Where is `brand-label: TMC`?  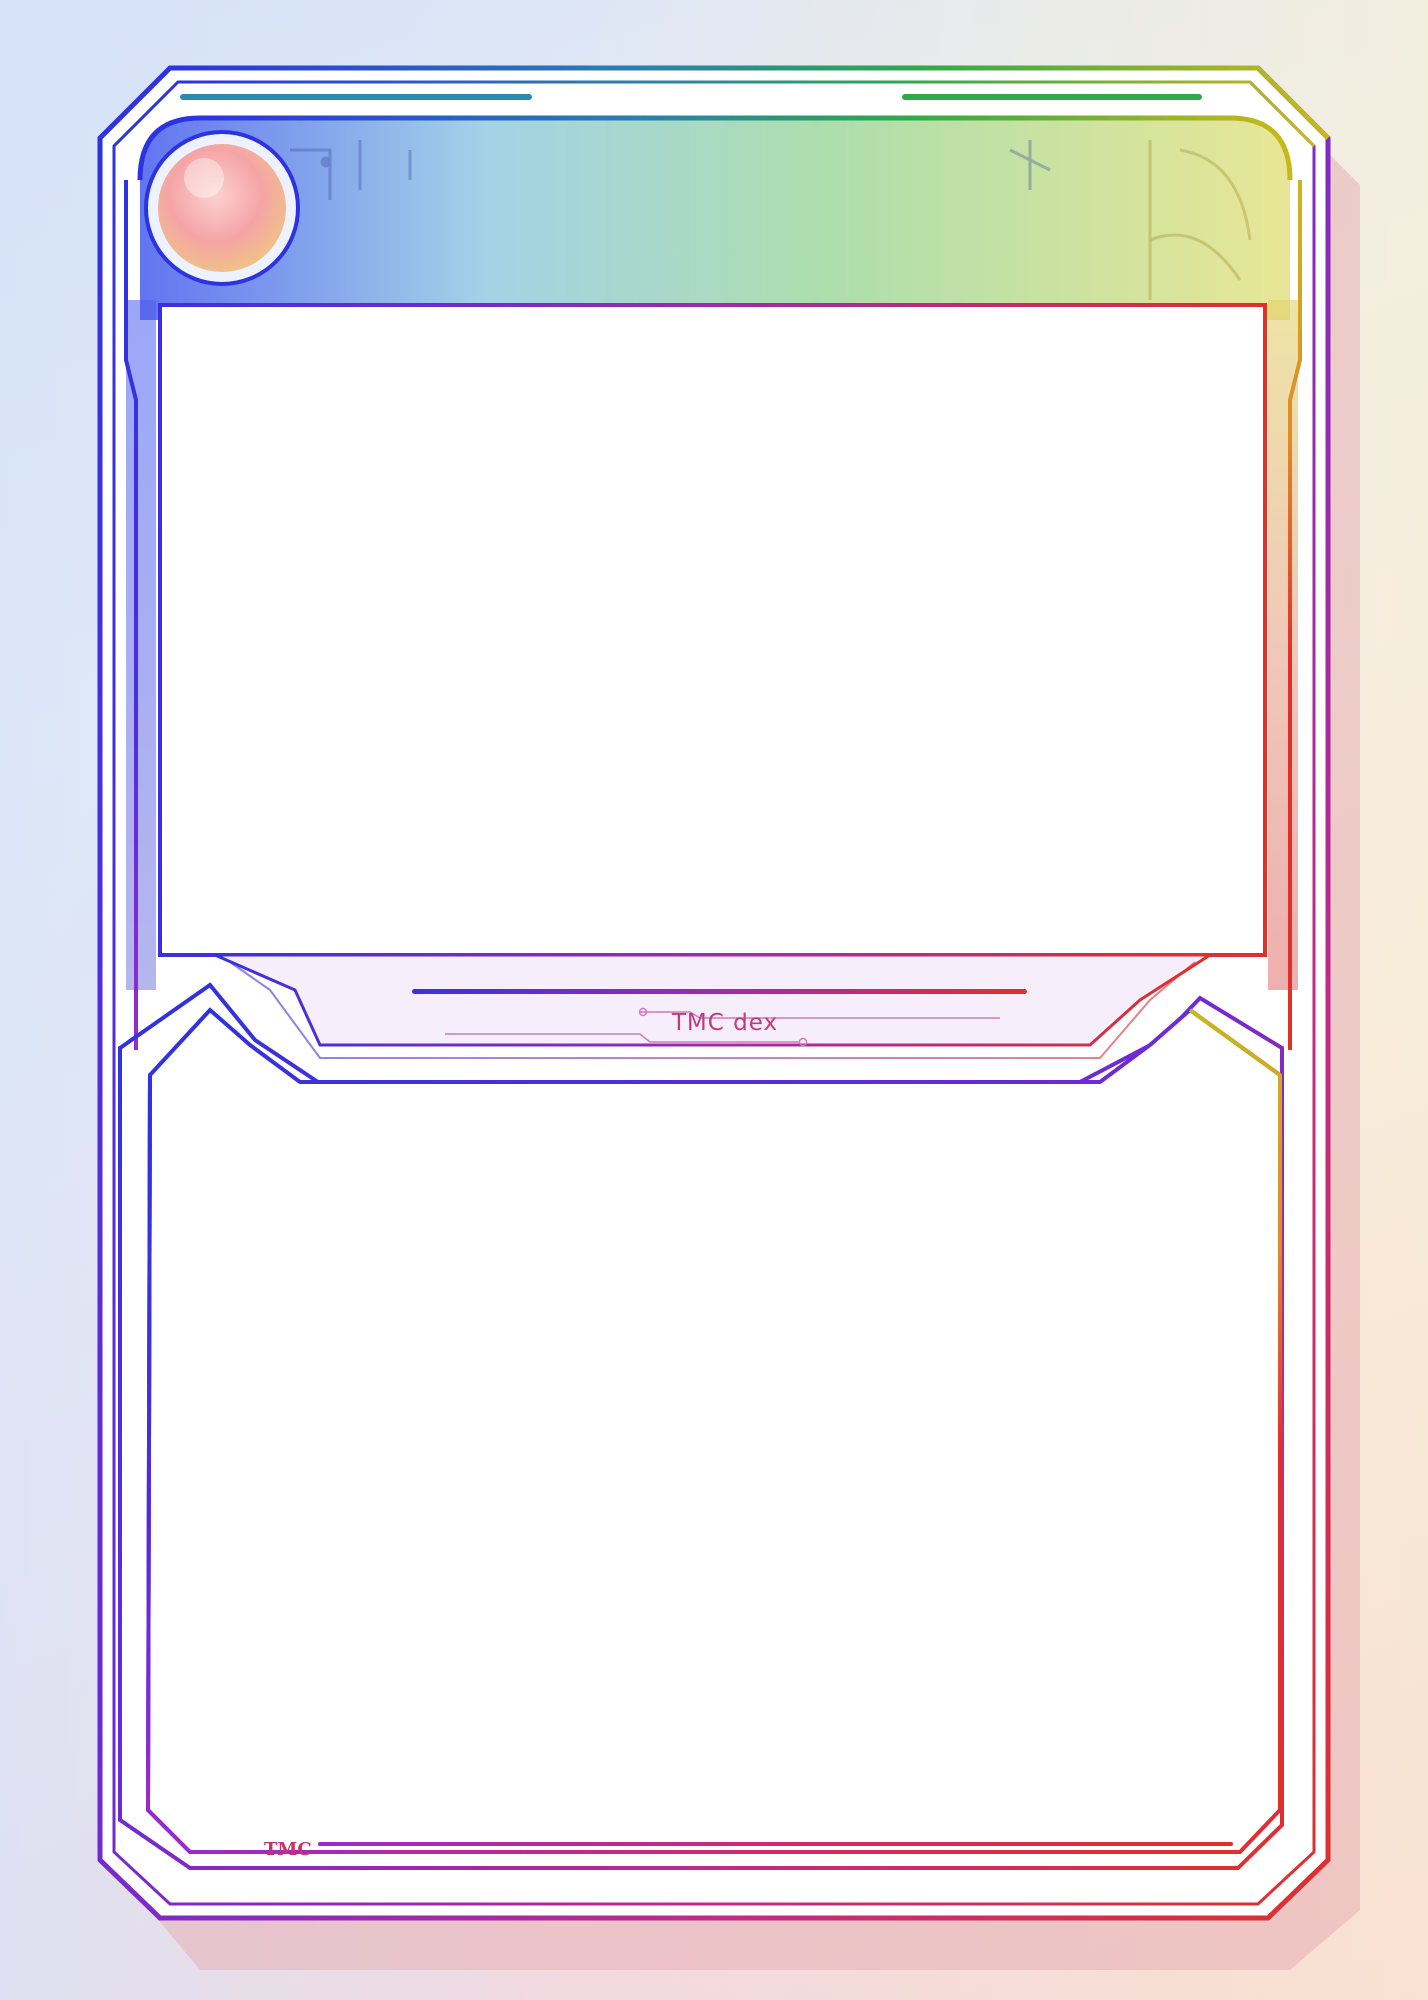
brand-label: TMC is located at coordinates (288, 1849).